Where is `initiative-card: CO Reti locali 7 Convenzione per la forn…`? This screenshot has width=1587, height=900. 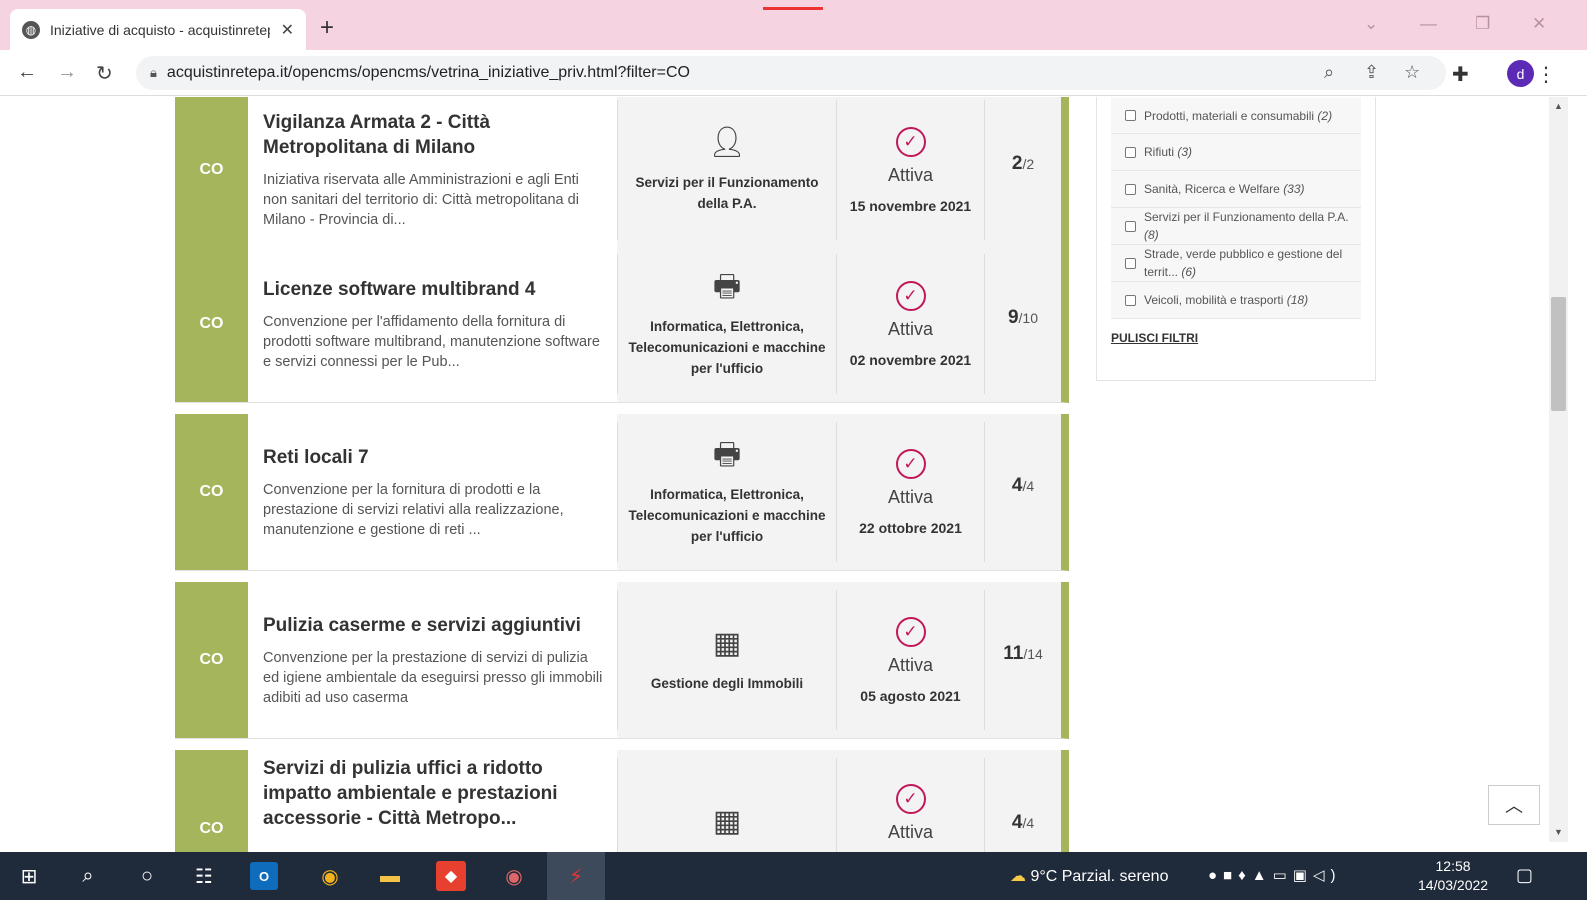 initiative-card: CO Reti locali 7 Convenzione per la forn… is located at coordinates (622, 492).